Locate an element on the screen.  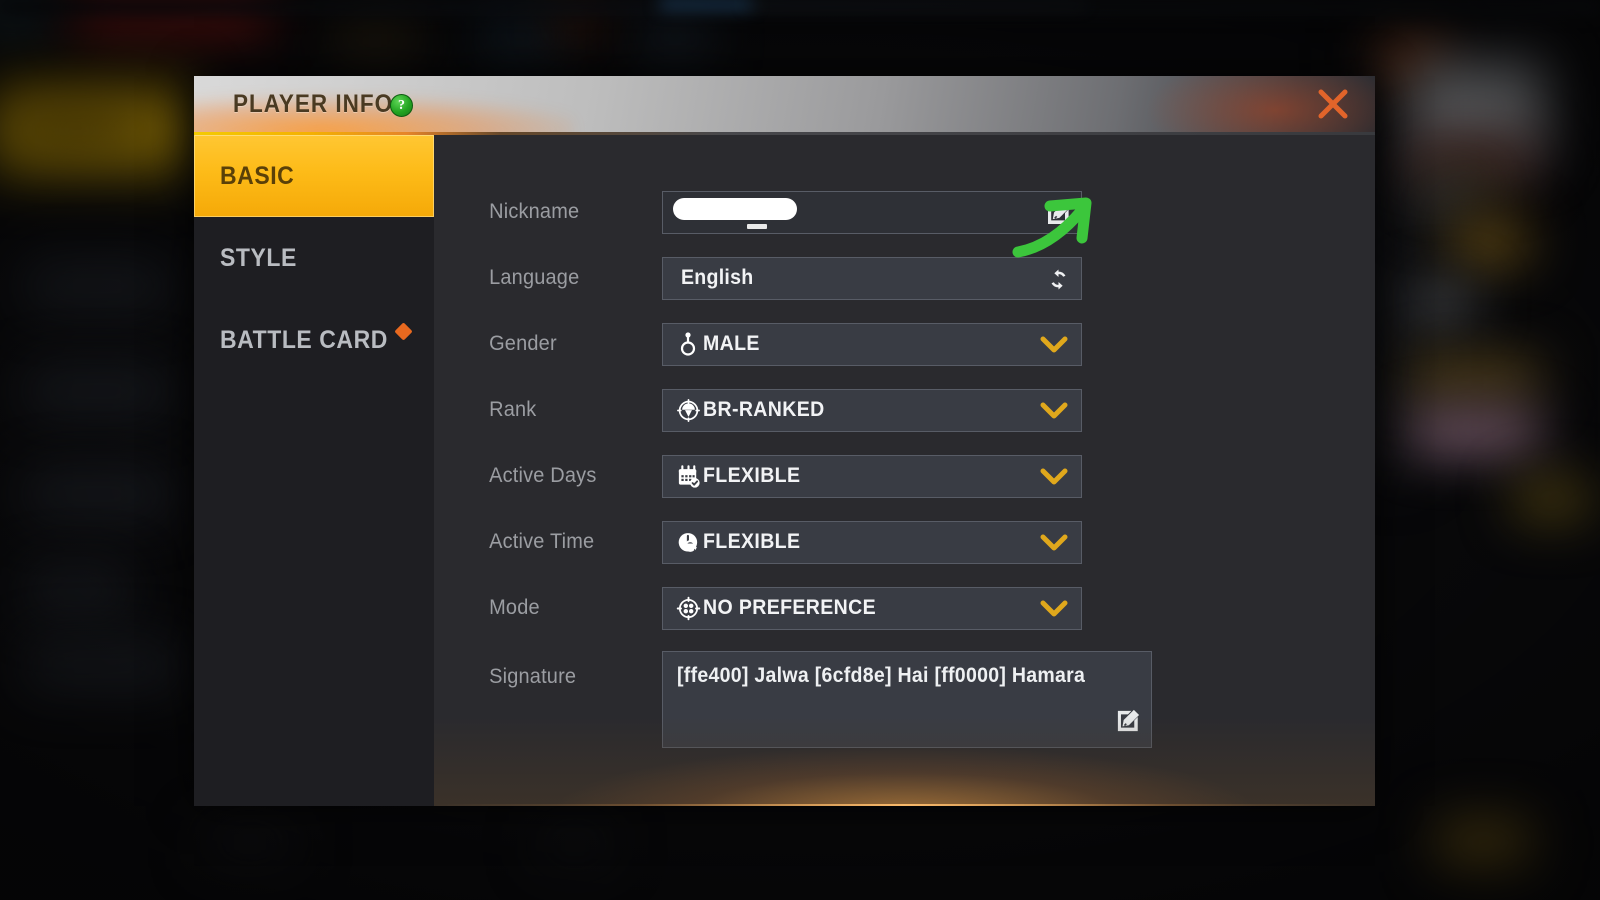
crosshair-icon is located at coordinates (688, 608).